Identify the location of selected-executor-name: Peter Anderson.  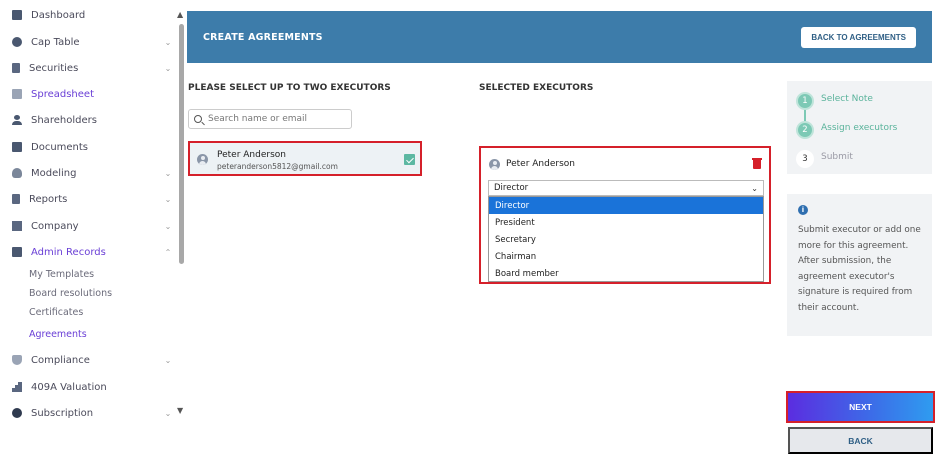
(540, 164).